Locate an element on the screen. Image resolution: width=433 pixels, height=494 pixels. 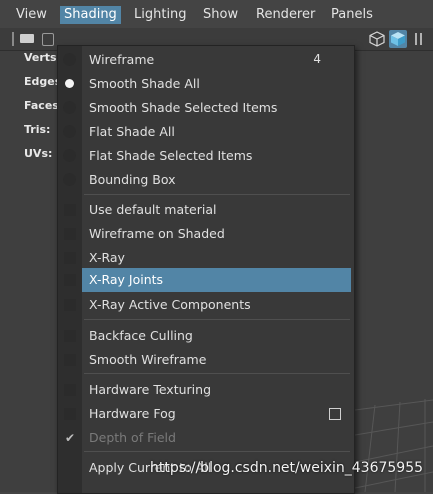
menu-item-label: Smooth Wireframe is located at coordinates (148, 359).